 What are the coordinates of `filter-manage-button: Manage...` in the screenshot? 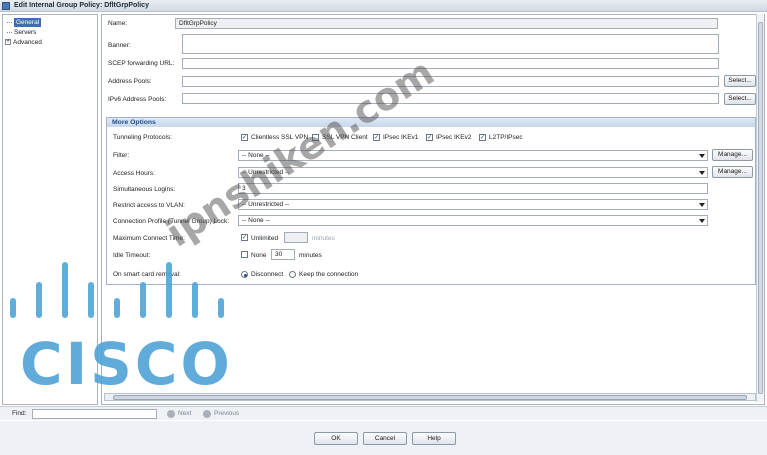 It's located at (732, 155).